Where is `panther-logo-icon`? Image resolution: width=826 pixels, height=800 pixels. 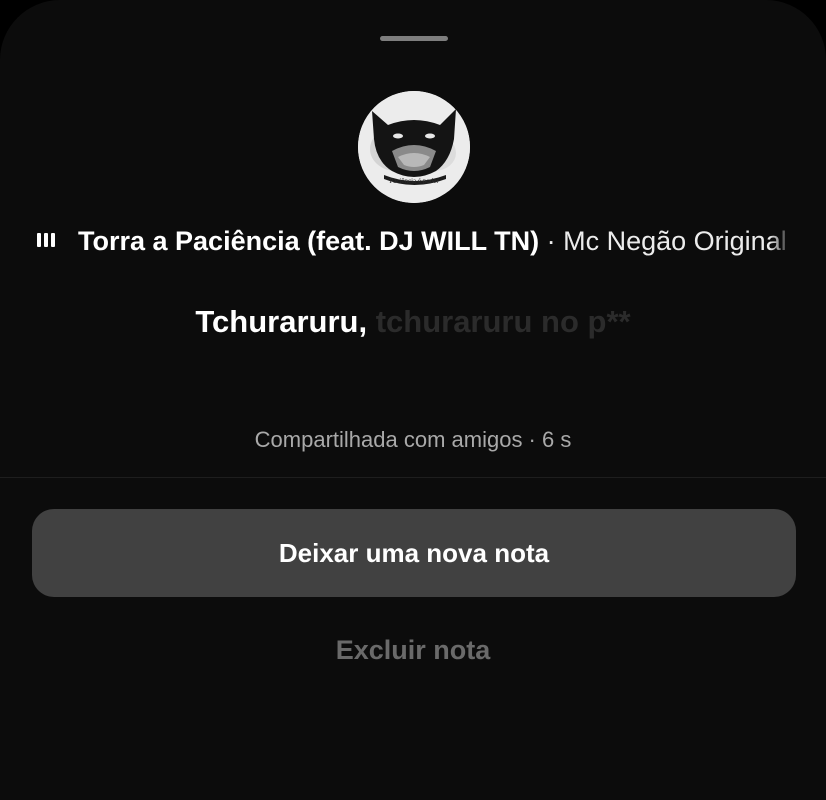 panther-logo-icon is located at coordinates (414, 147).